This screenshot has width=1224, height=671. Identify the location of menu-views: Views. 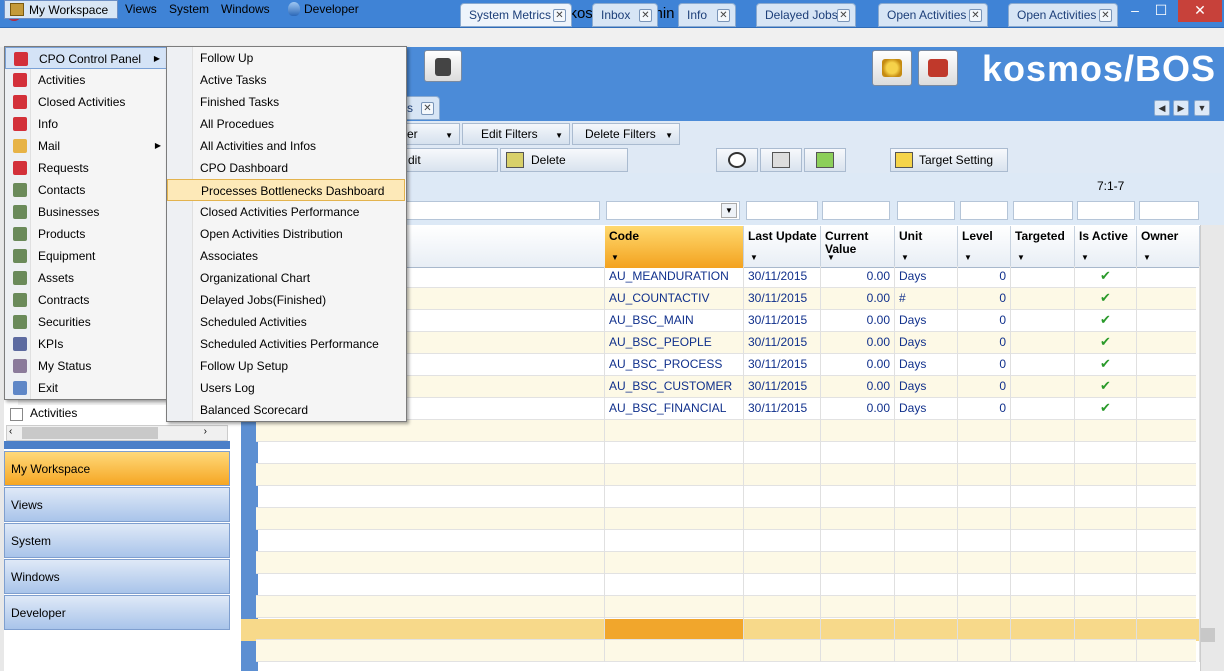
(141, 9).